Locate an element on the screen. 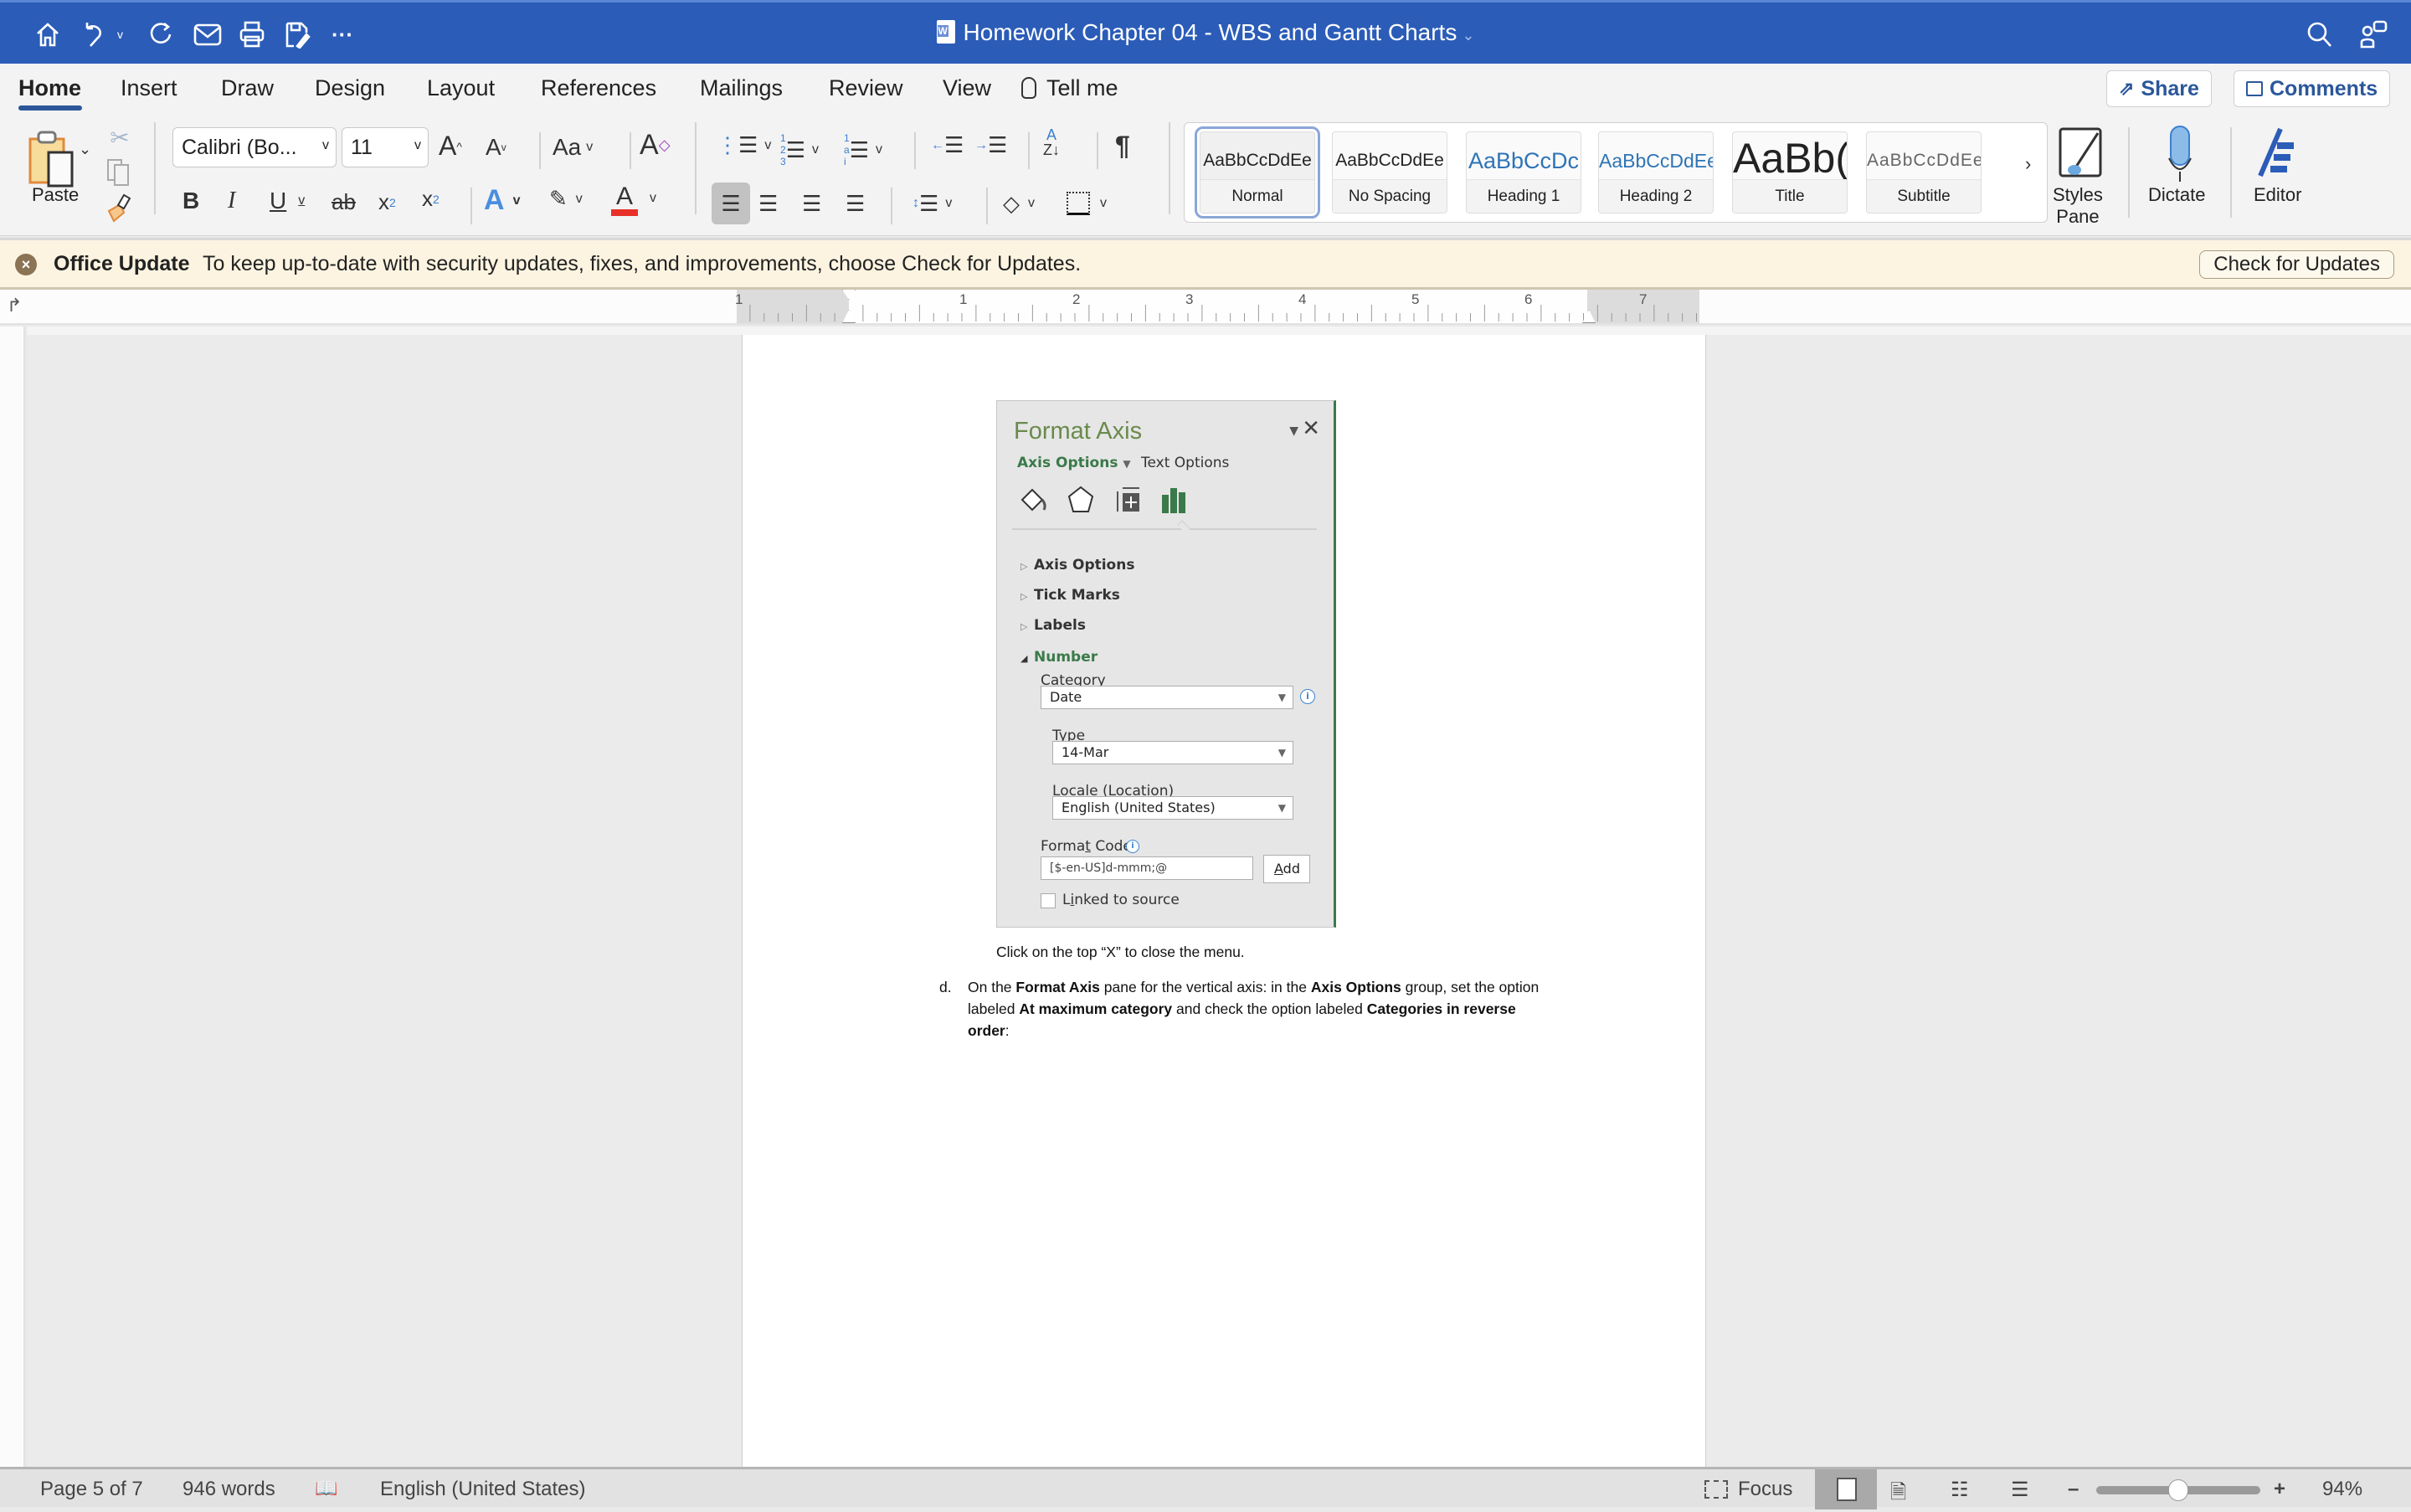 The width and height of the screenshot is (2411, 1512). show-formatting-marks-icon: ¶ is located at coordinates (1122, 146).